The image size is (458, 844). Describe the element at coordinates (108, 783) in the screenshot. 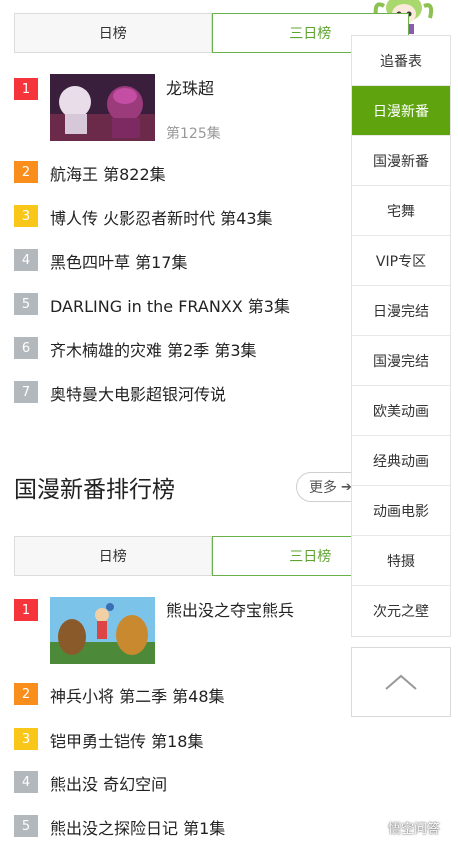

I see `rank-title: 熊出没 奇幻空间` at that location.